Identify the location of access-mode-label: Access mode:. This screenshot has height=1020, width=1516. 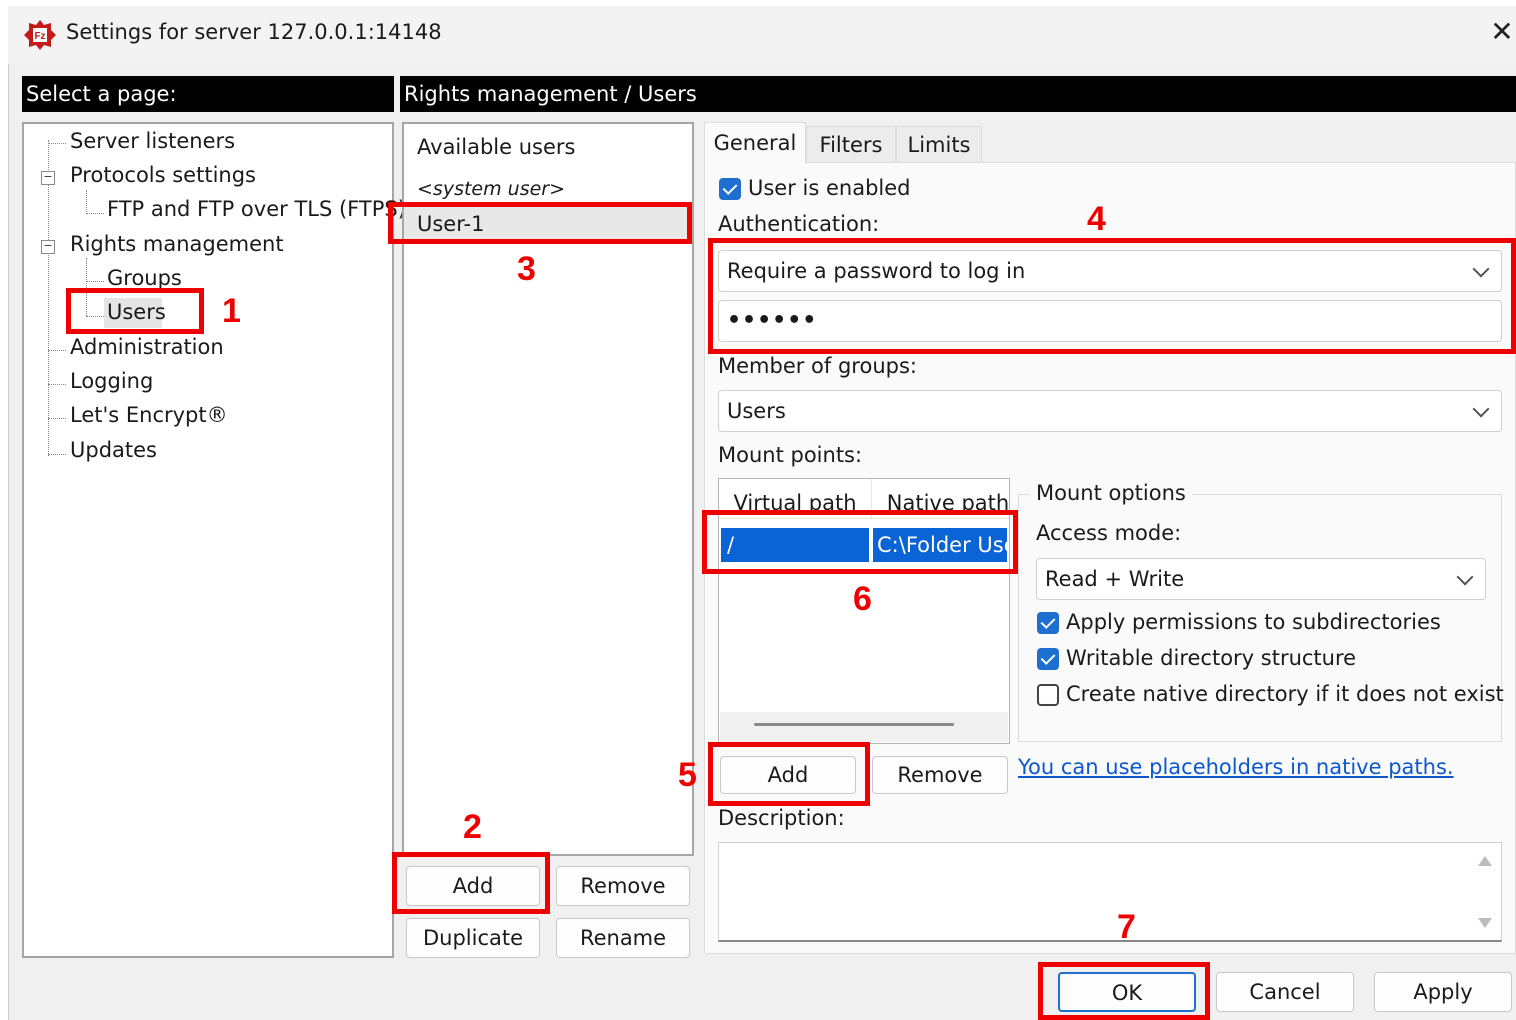
(1109, 533).